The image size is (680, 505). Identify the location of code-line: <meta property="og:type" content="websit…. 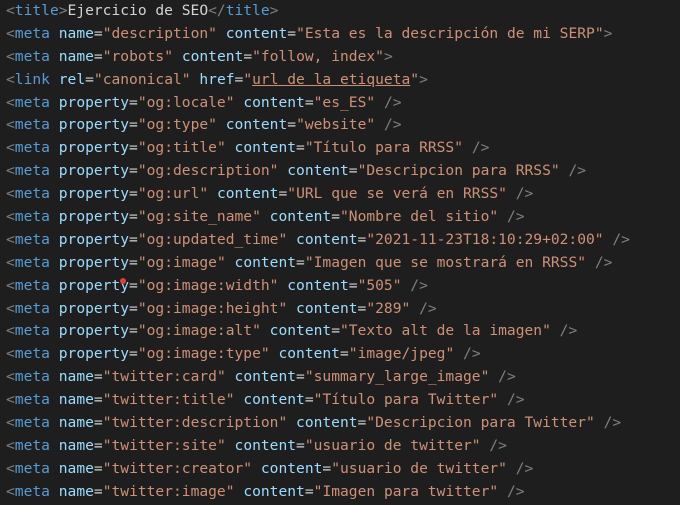
(343, 125).